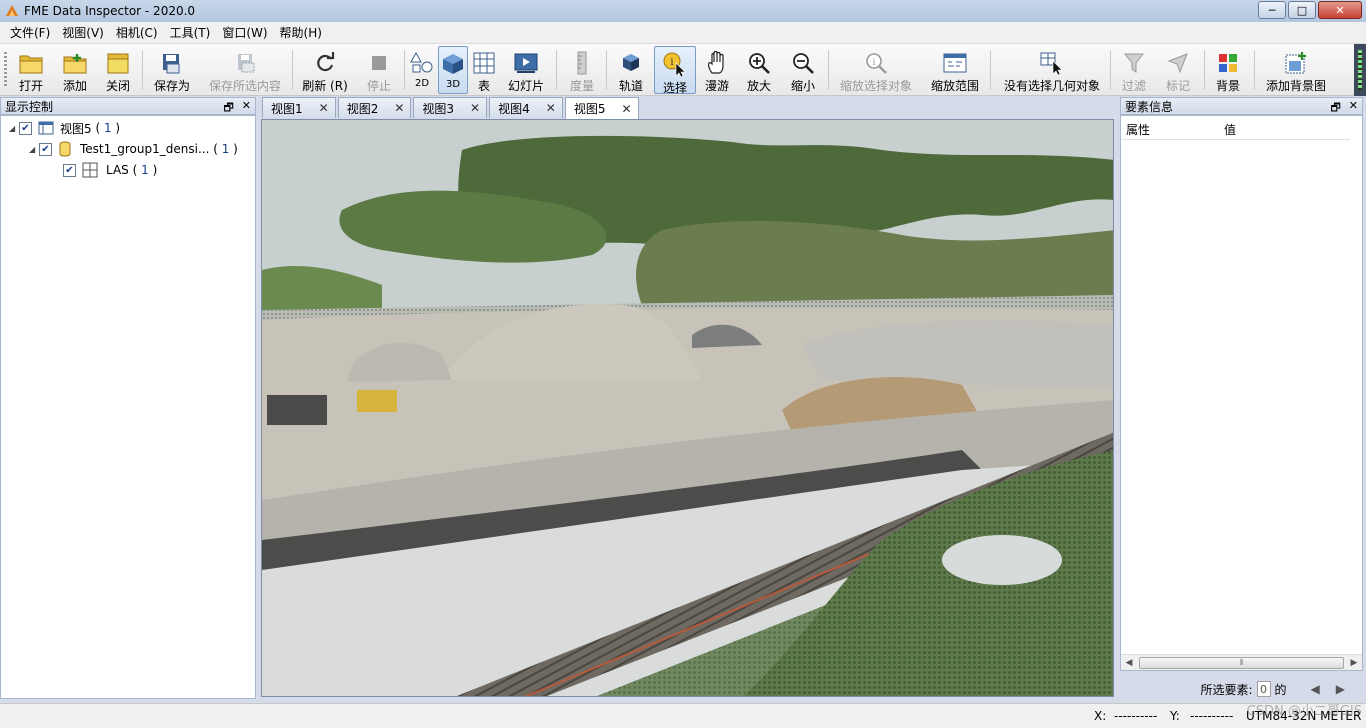 This screenshot has width=1366, height=728. Describe the element at coordinates (1178, 62) in the screenshot. I see `mark-arrow-icon` at that location.